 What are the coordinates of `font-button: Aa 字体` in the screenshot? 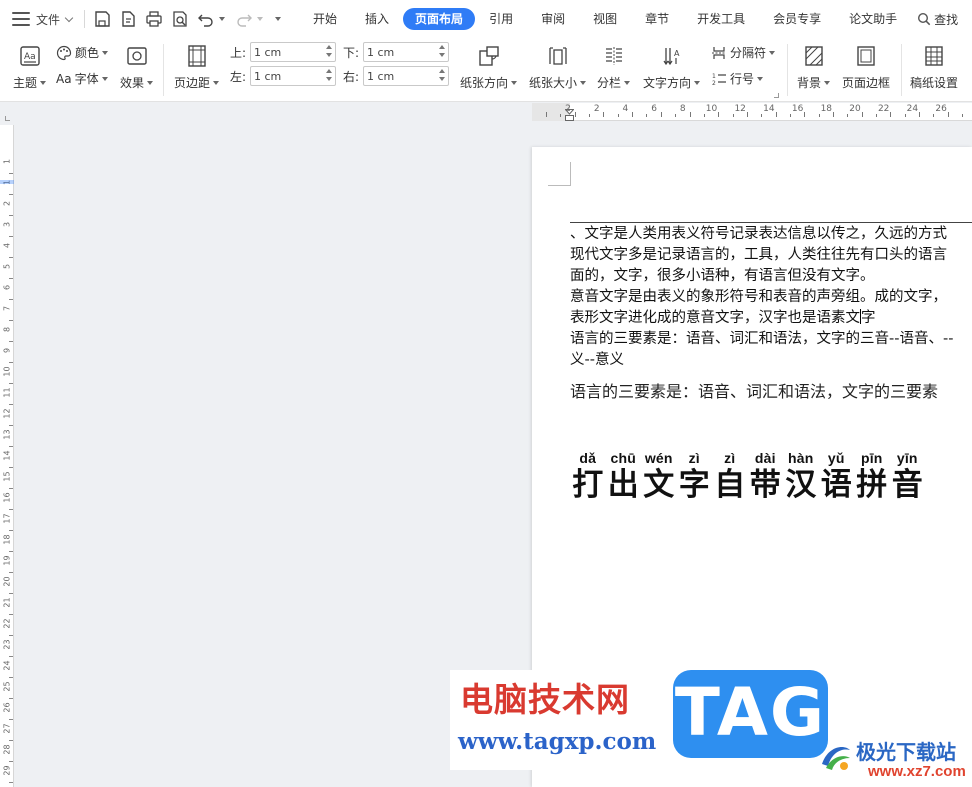 It's located at (82, 78).